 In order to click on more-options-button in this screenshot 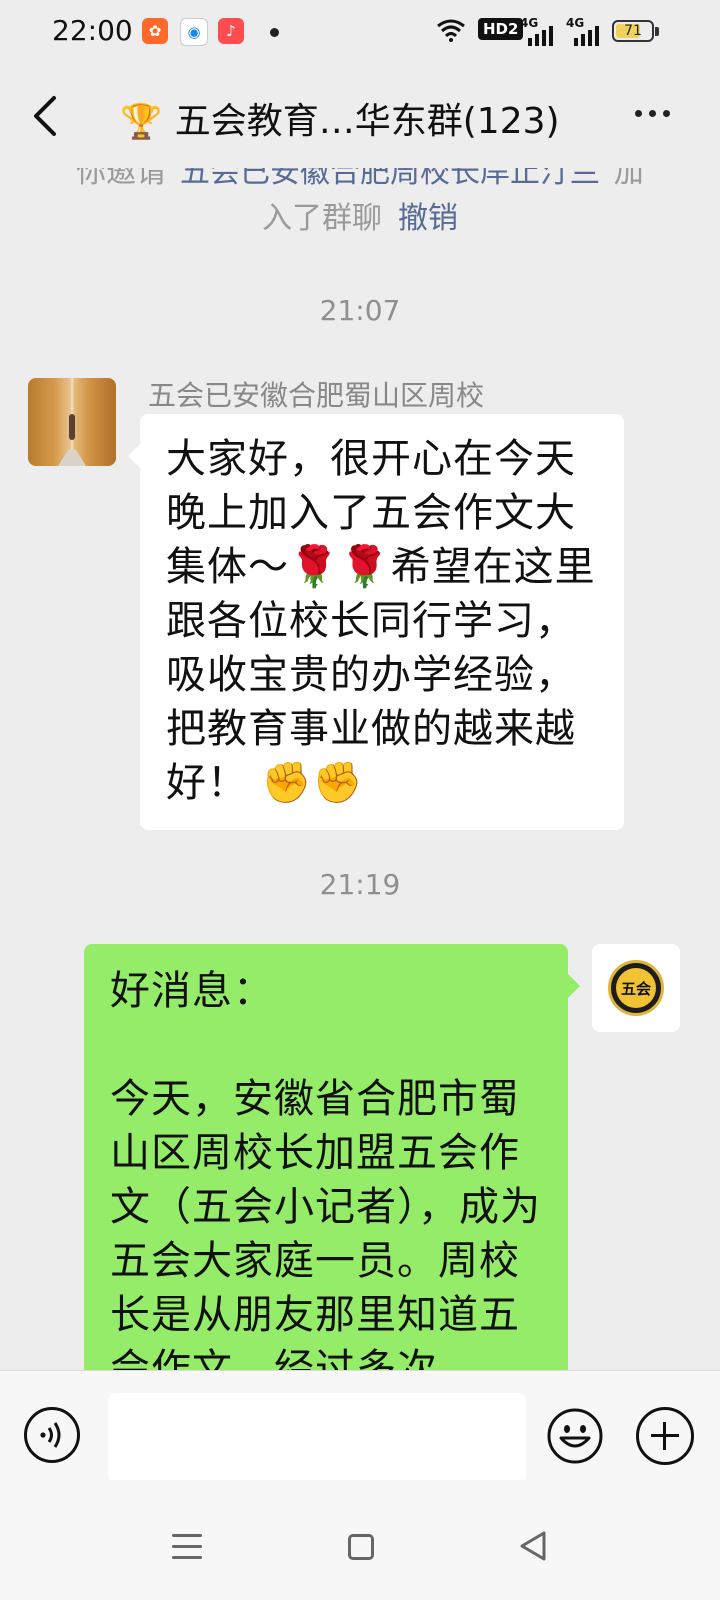, I will do `click(652, 113)`.